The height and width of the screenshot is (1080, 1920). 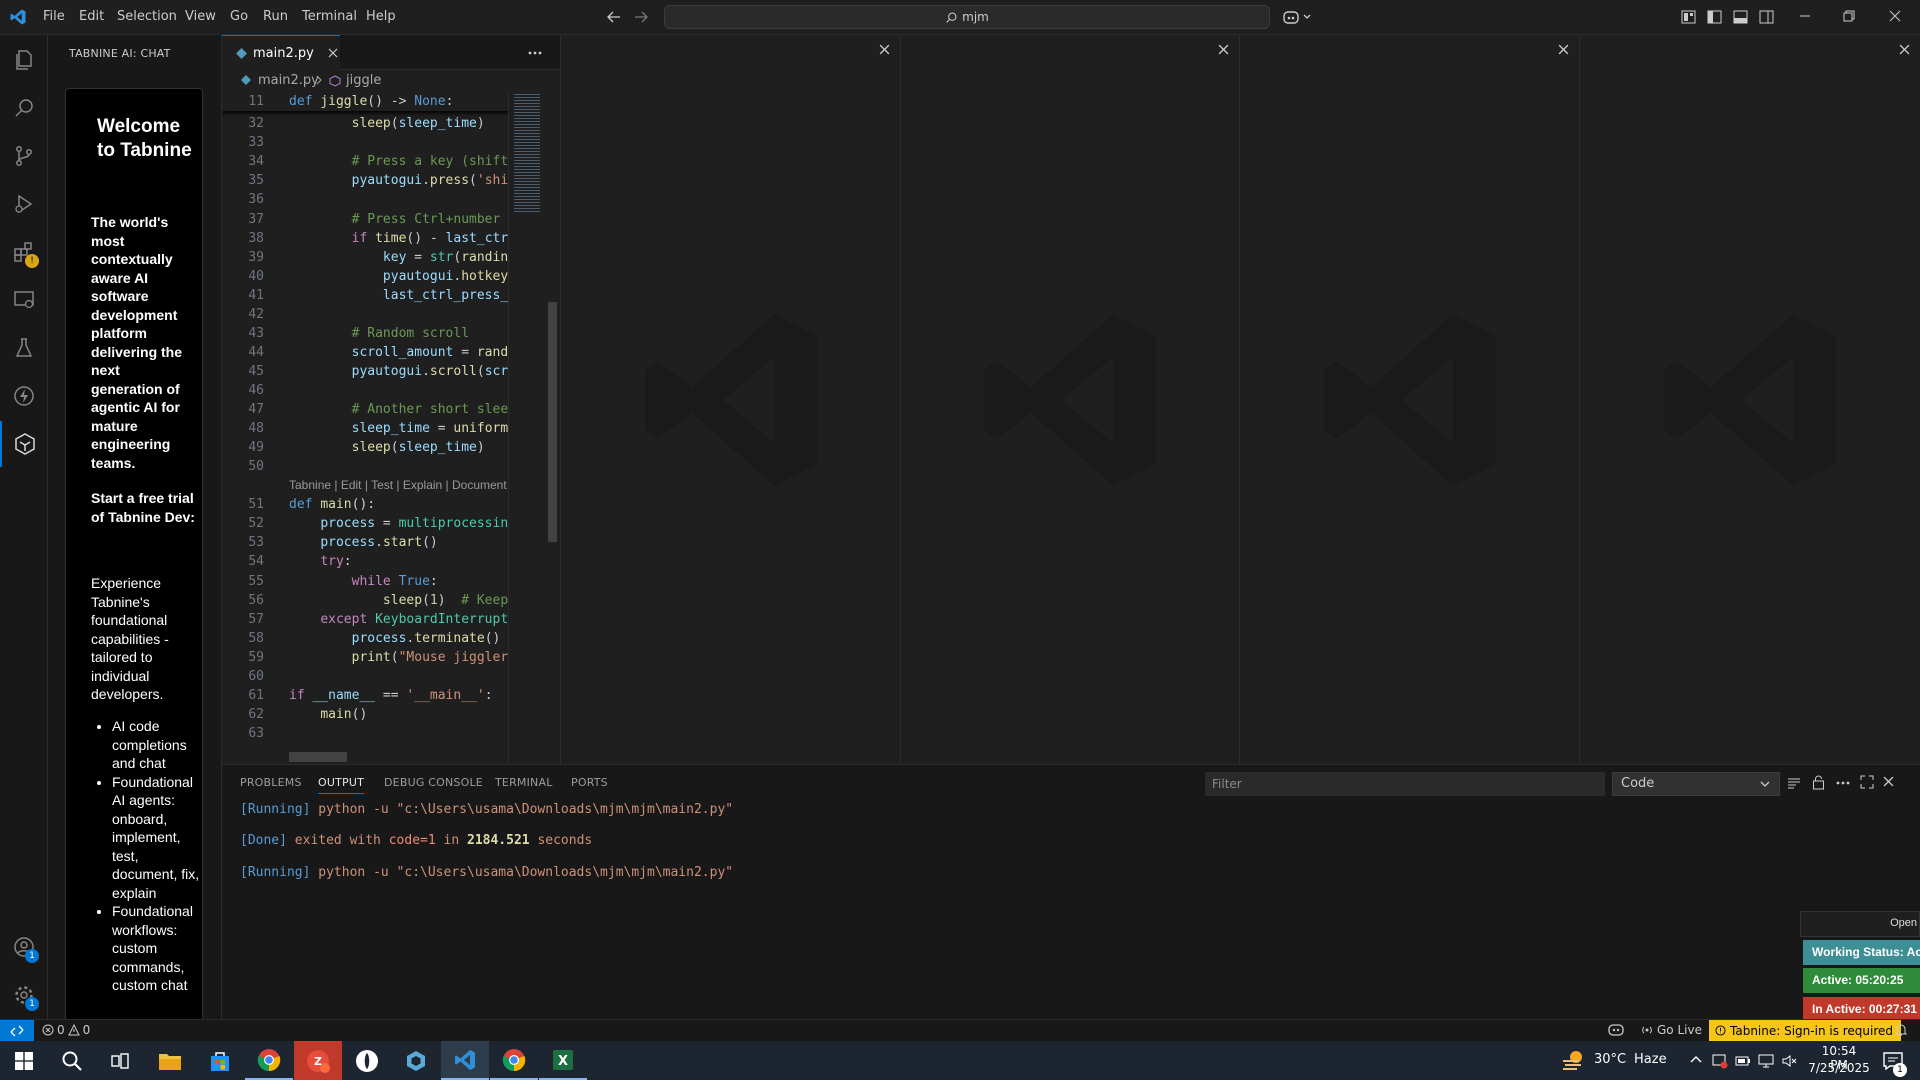 What do you see at coordinates (1650, 1059) in the screenshot?
I see `weather-desc: Haze` at bounding box center [1650, 1059].